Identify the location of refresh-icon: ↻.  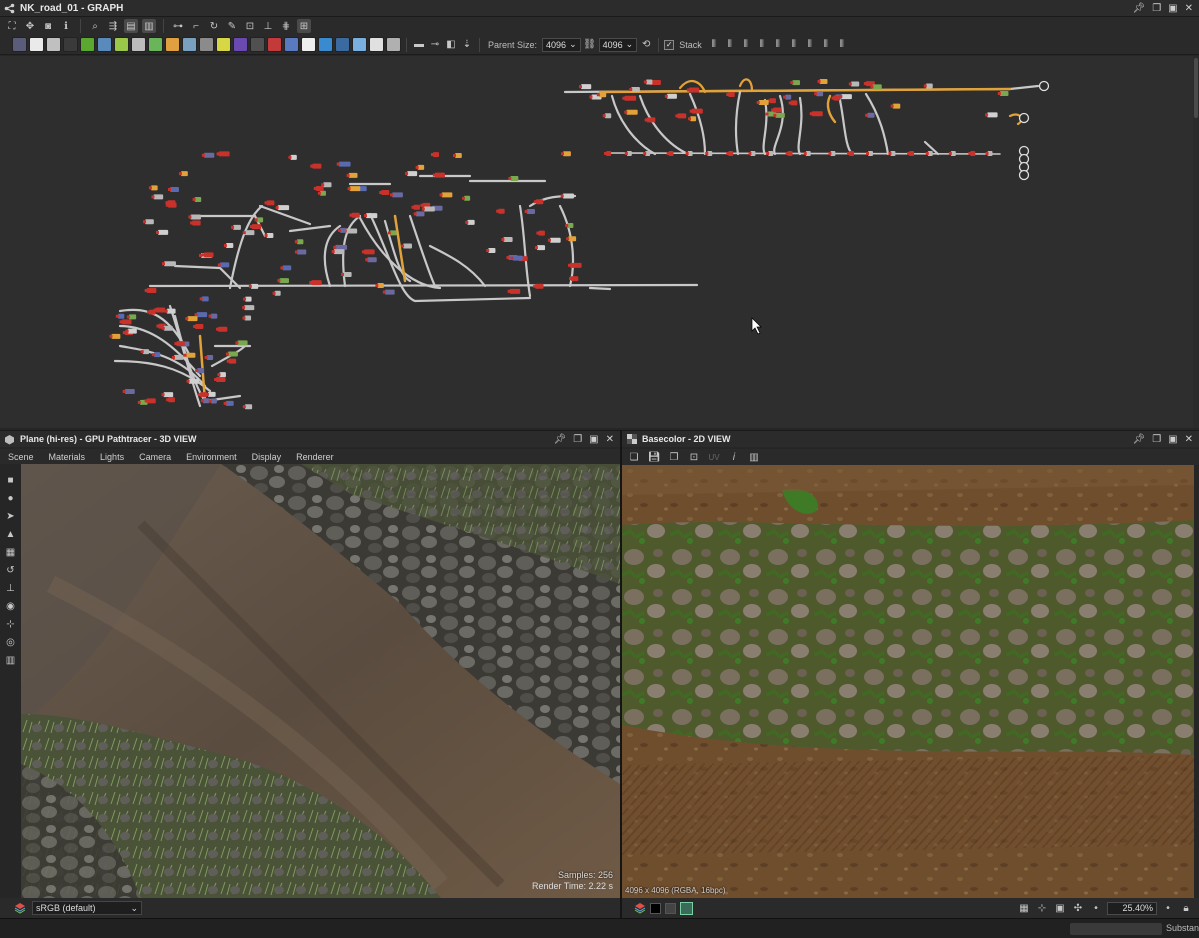
(214, 26).